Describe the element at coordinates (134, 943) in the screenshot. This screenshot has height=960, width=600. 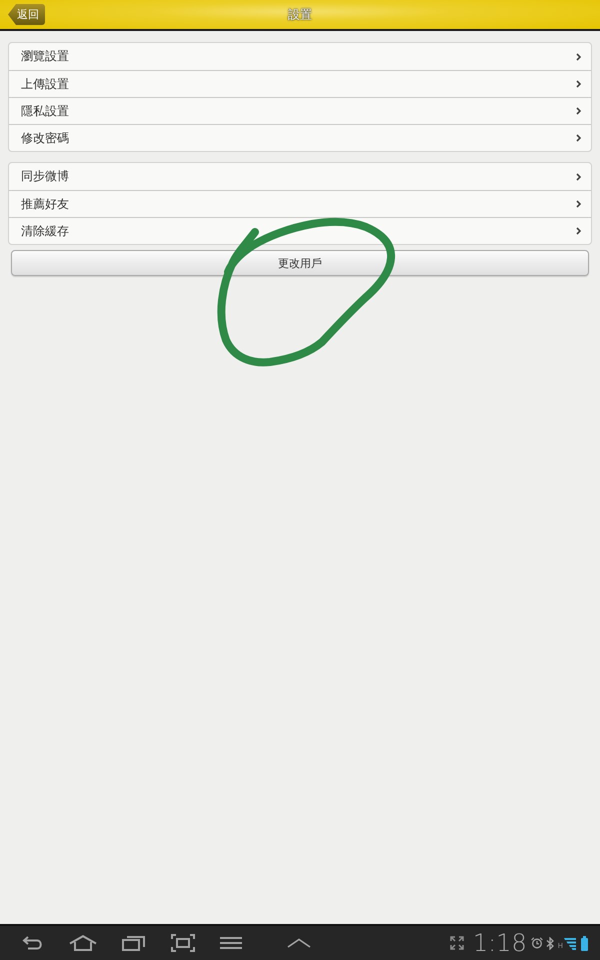
I see `recent-apps-icon` at that location.